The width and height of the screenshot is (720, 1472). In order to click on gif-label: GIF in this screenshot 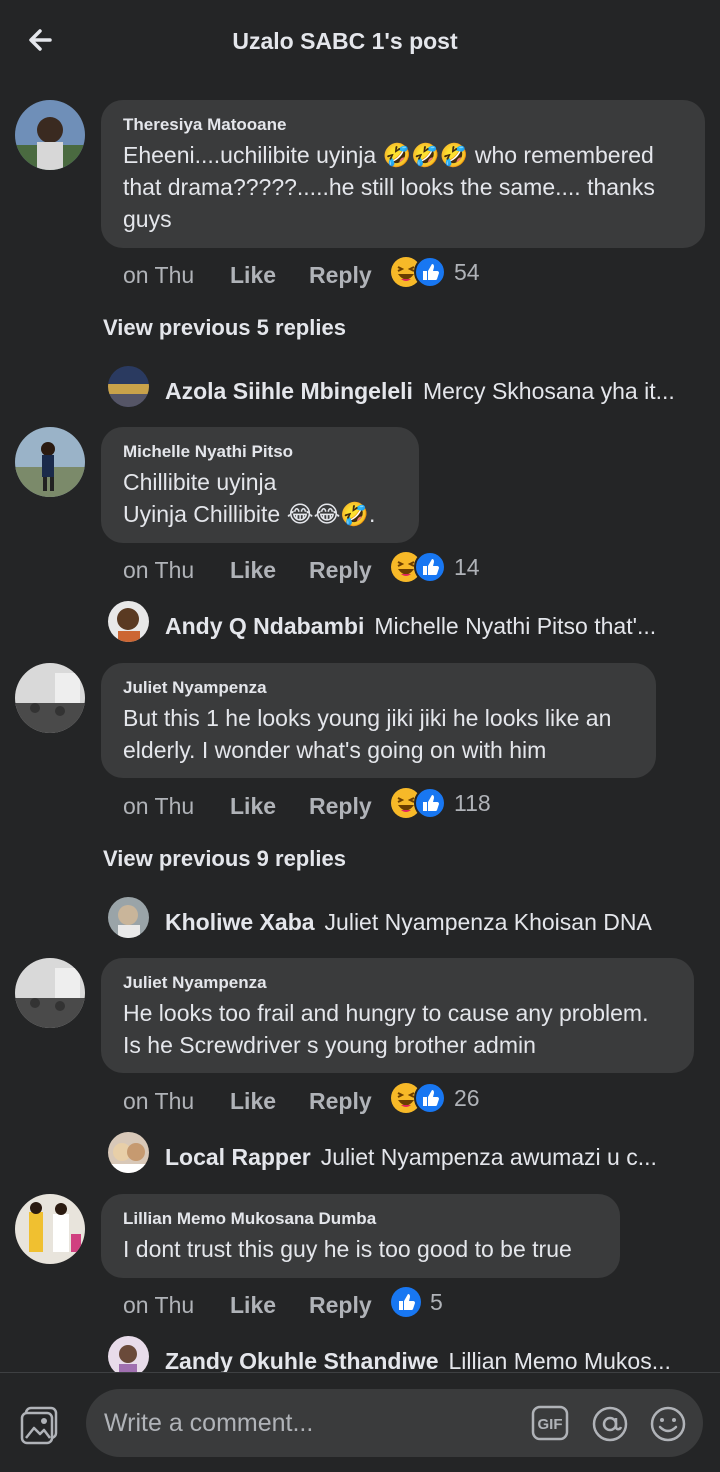, I will do `click(550, 1424)`.